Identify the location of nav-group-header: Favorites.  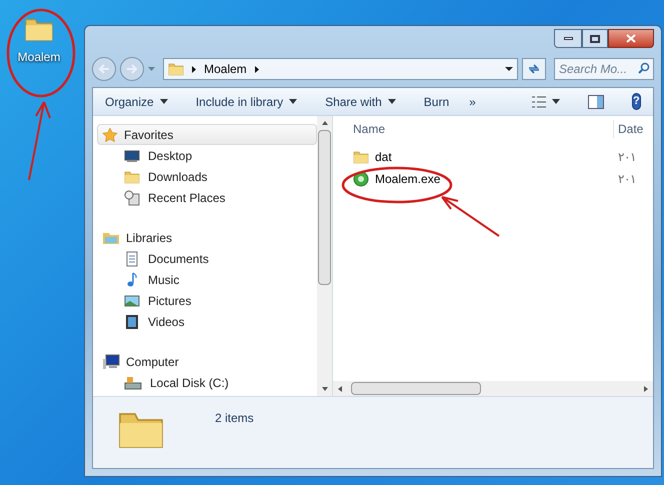
(207, 134).